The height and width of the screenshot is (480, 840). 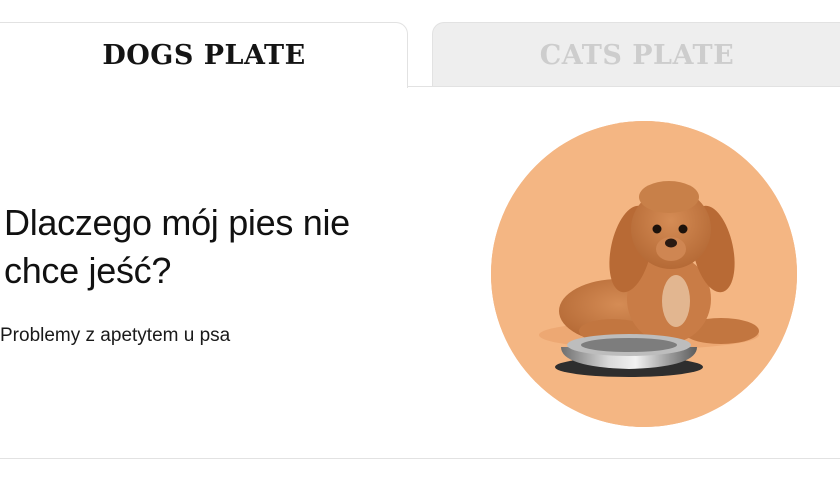 What do you see at coordinates (420, 458) in the screenshot?
I see `section-divider` at bounding box center [420, 458].